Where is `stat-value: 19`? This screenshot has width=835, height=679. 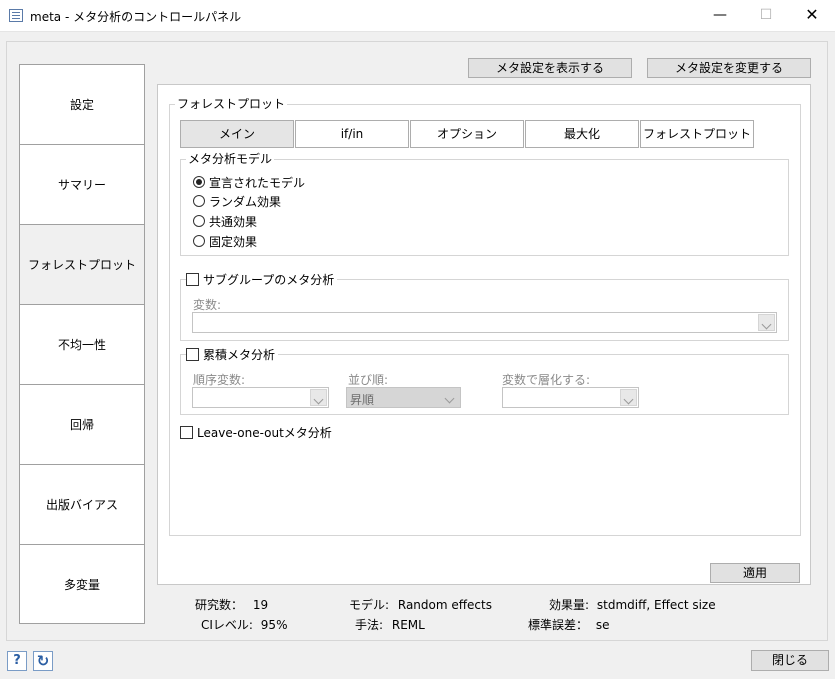
stat-value: 19 is located at coordinates (260, 605).